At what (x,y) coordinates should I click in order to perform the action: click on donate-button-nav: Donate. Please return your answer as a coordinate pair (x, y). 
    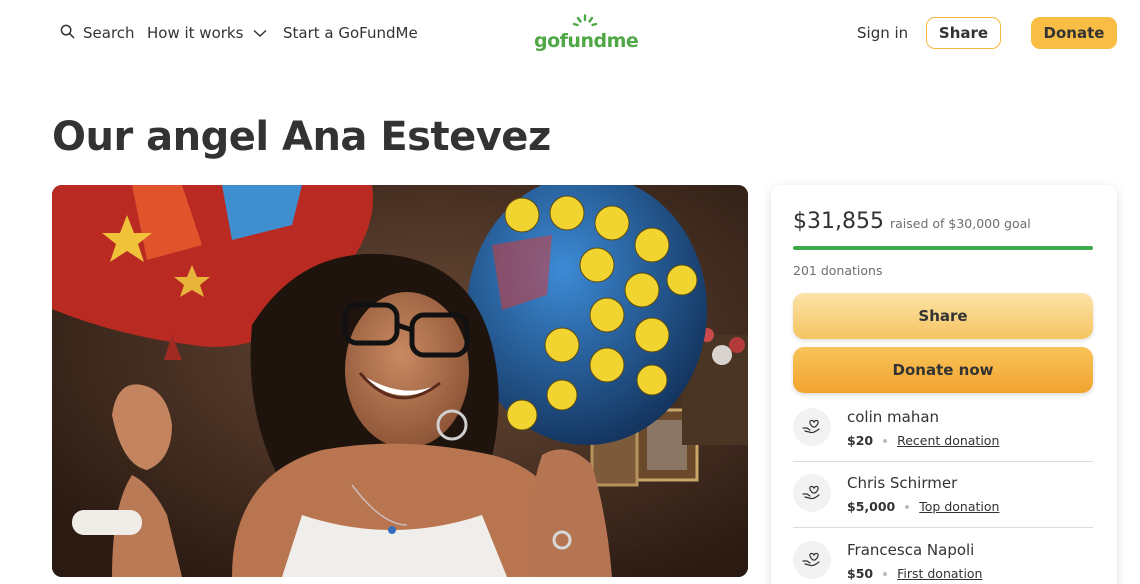
    Looking at the image, I should click on (1074, 33).